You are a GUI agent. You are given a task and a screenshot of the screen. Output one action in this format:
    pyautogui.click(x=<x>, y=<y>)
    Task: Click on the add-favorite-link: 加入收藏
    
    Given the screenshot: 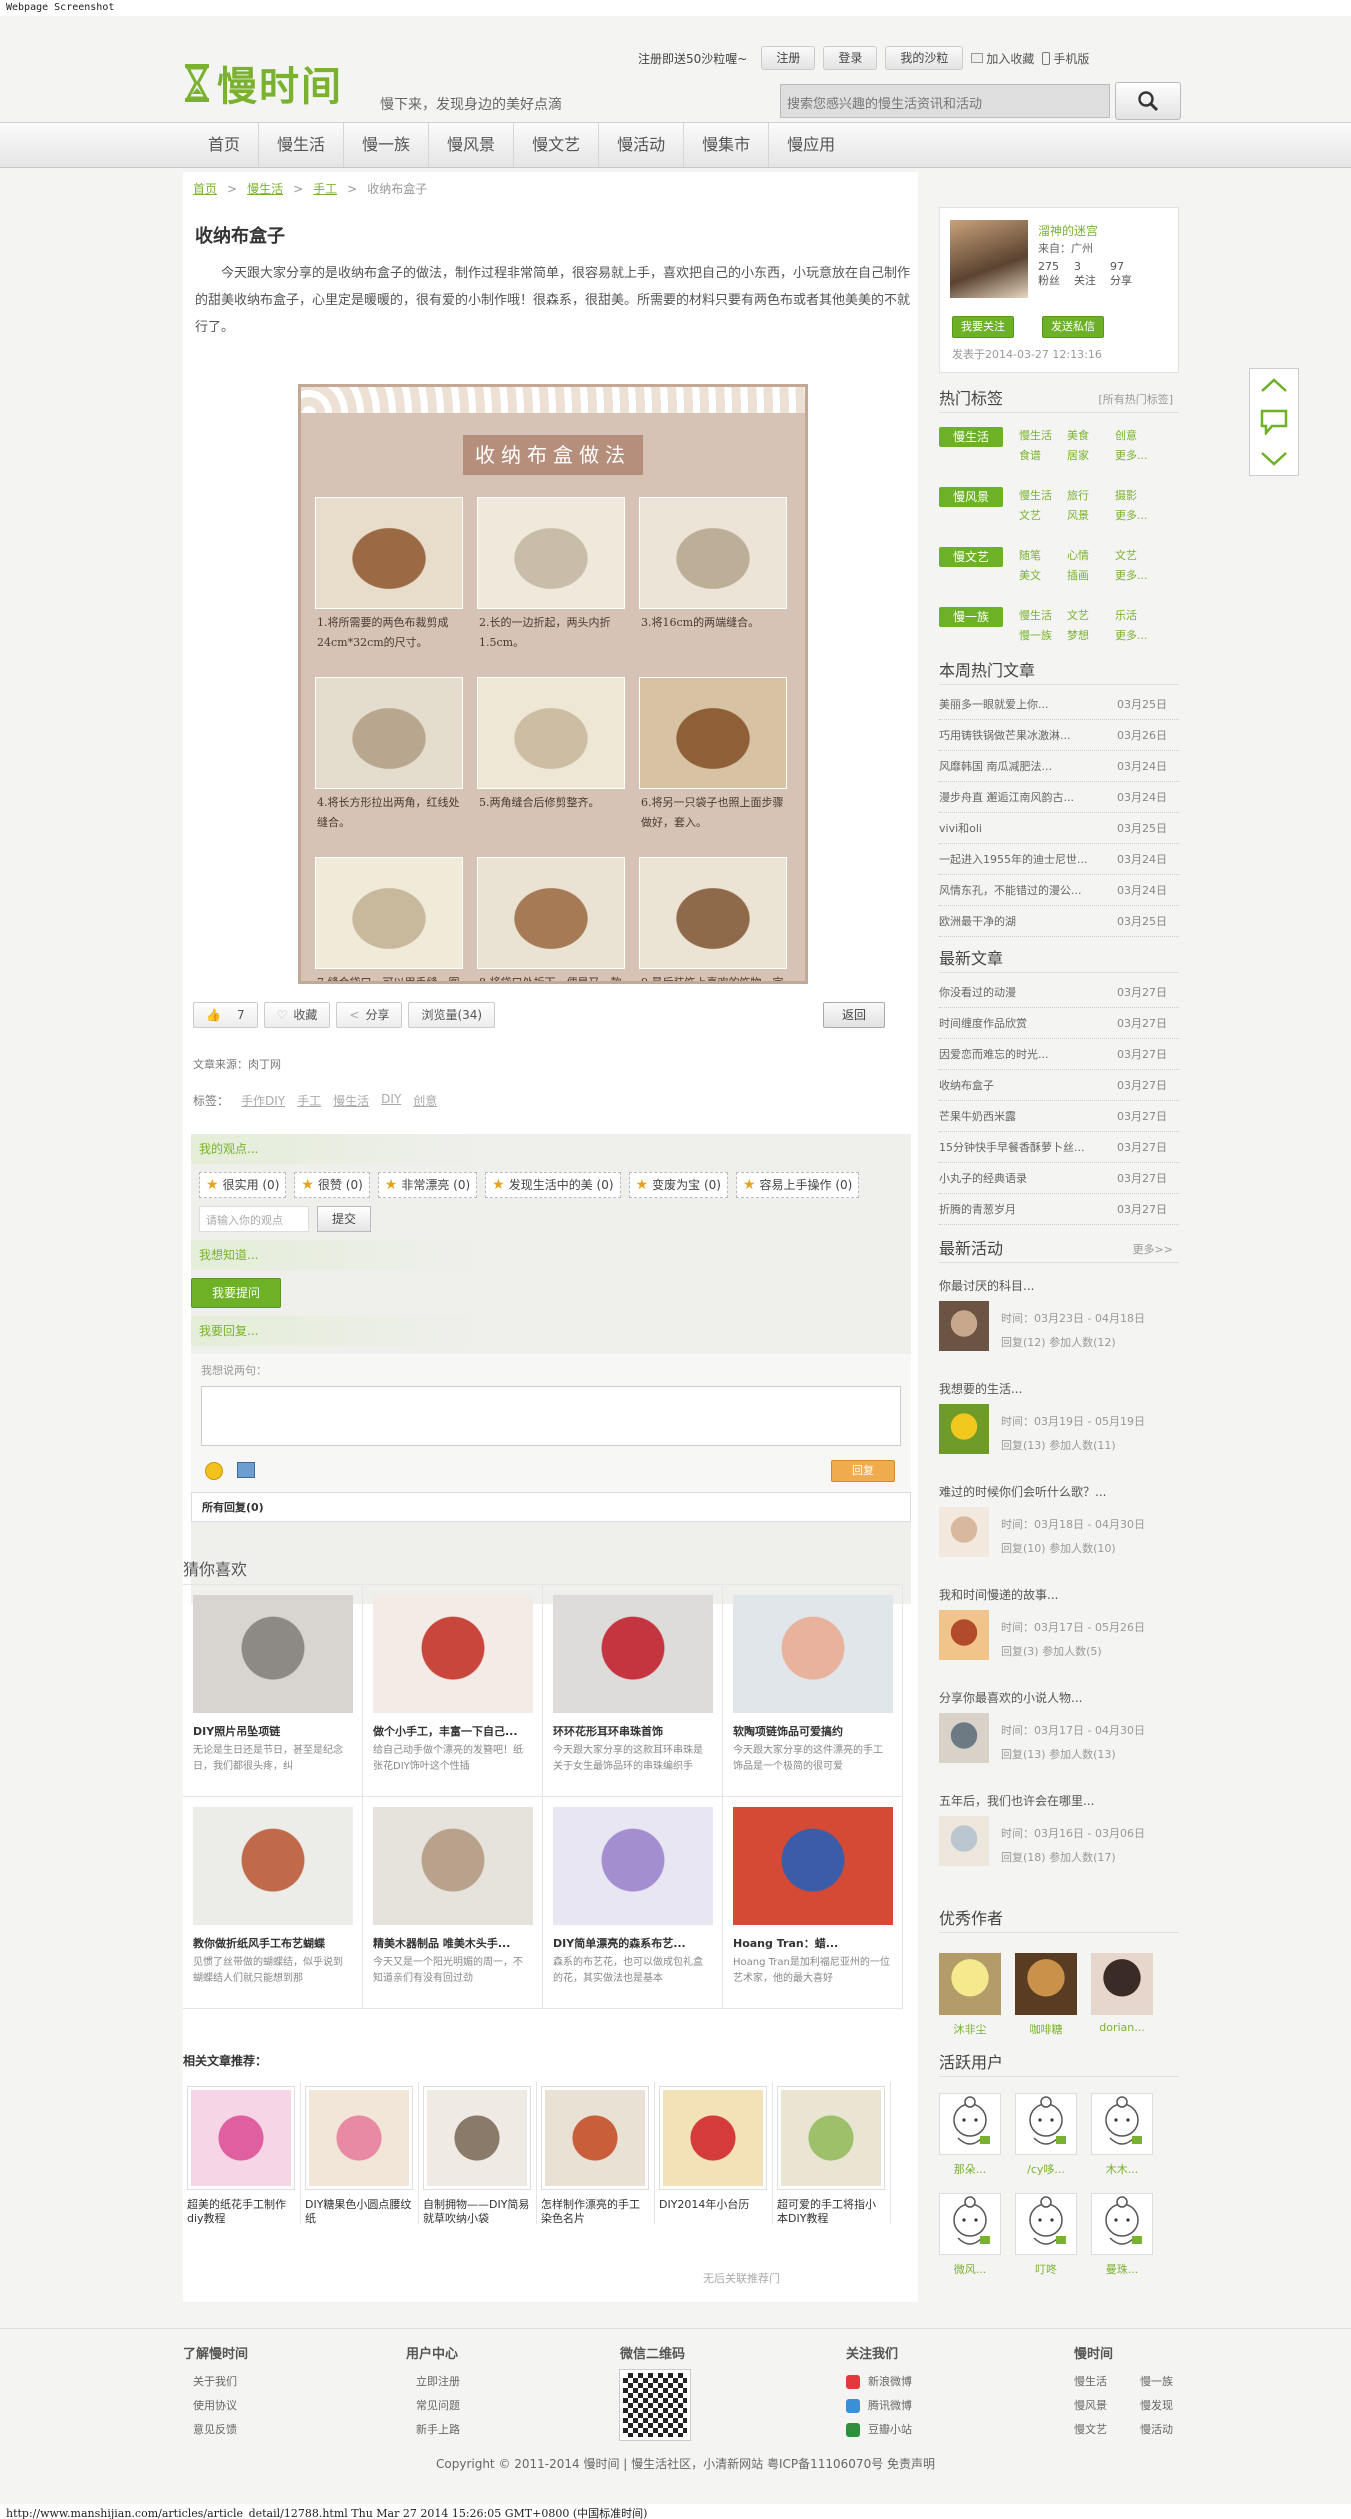 What is the action you would take?
    pyautogui.click(x=1002, y=58)
    